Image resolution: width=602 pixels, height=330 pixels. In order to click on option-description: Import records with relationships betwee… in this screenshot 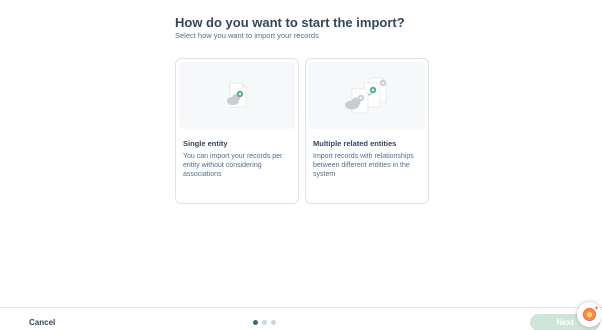, I will do `click(363, 165)`.